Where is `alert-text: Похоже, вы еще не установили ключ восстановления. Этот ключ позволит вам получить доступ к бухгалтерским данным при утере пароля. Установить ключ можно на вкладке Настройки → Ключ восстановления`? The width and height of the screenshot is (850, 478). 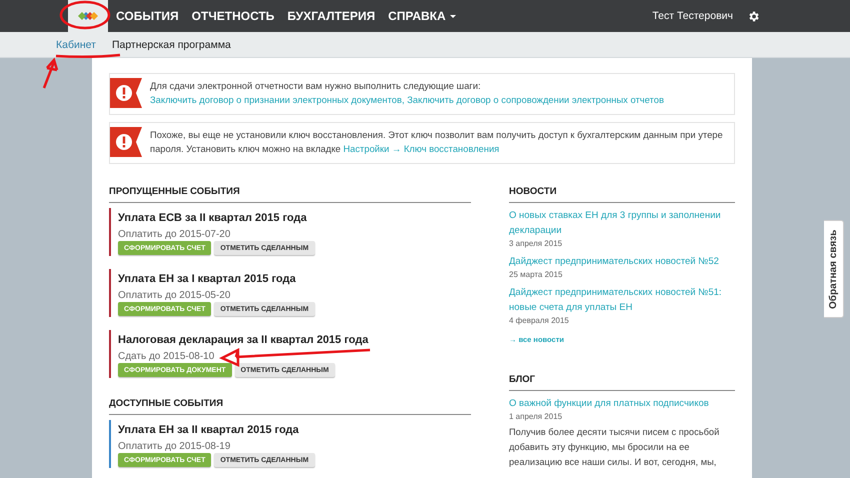 alert-text: Похоже, вы еще не установили ключ восстановления. Этот ключ позволит вам получить доступ к бухгалтерским данным при утере пароля. Установить ключ можно на вкладке Настройки → Ключ восстановления is located at coordinates (437, 142).